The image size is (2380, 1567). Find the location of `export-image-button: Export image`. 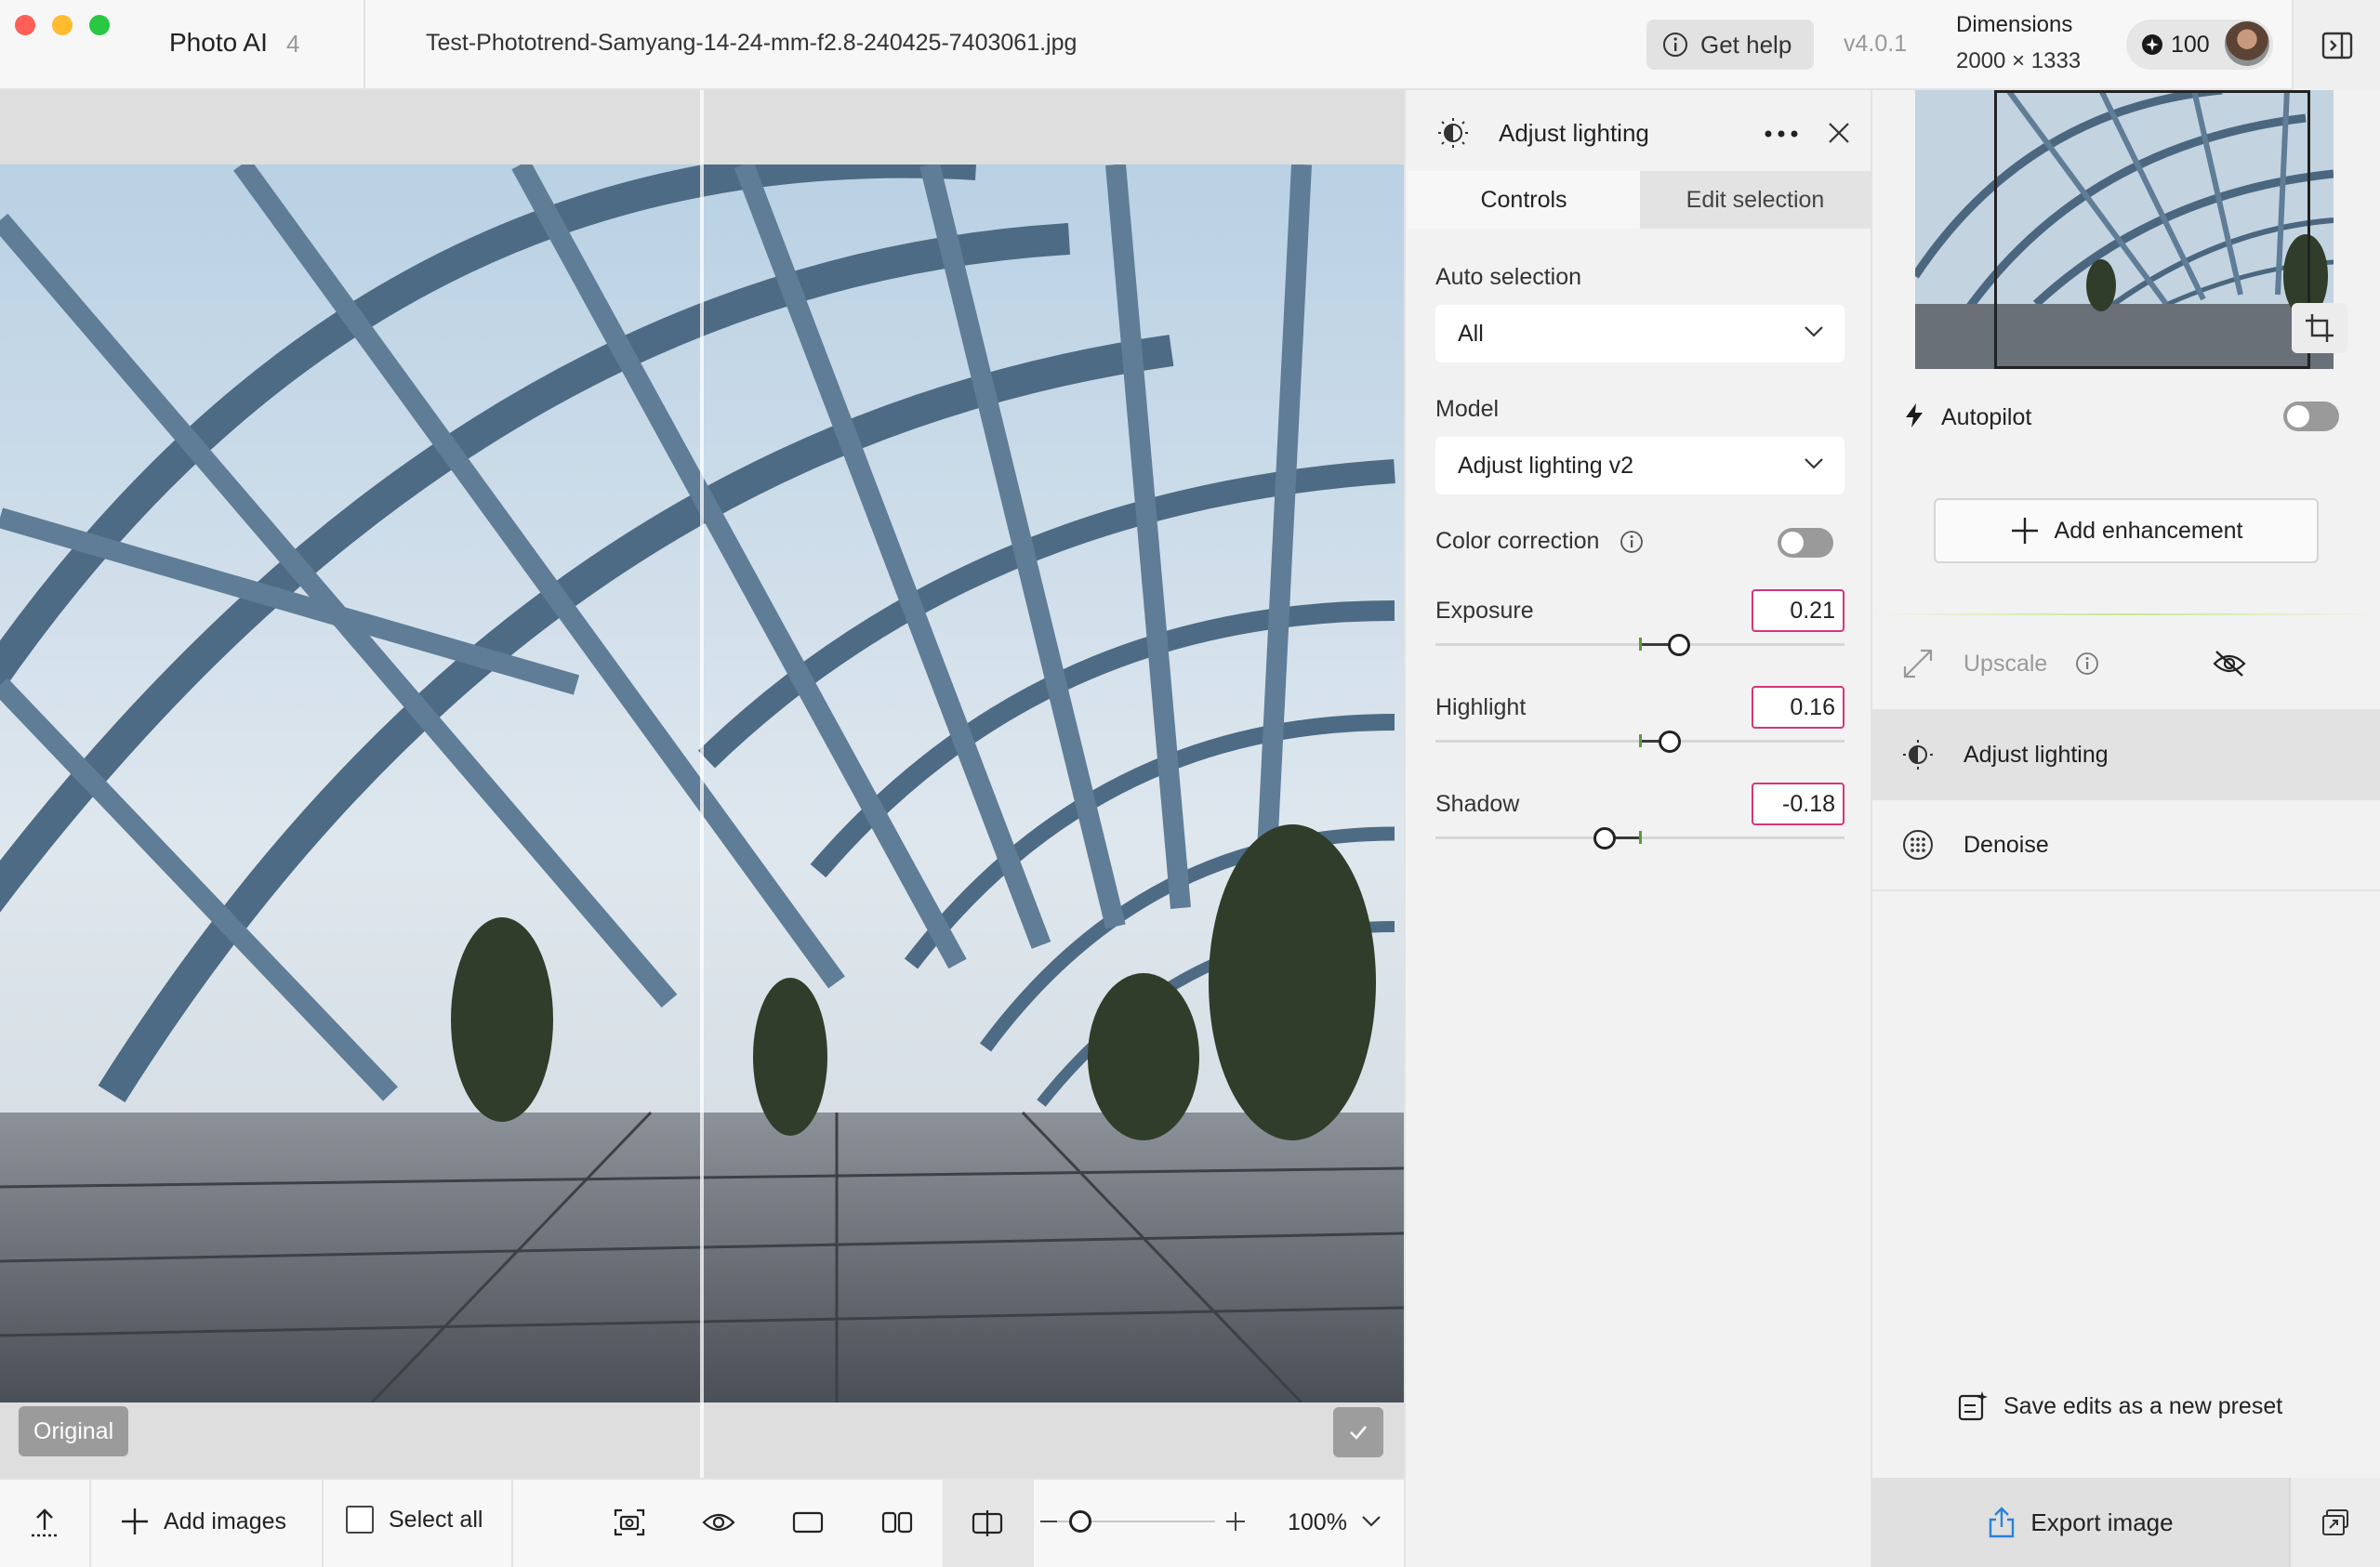

export-image-button: Export image is located at coordinates (2080, 1522).